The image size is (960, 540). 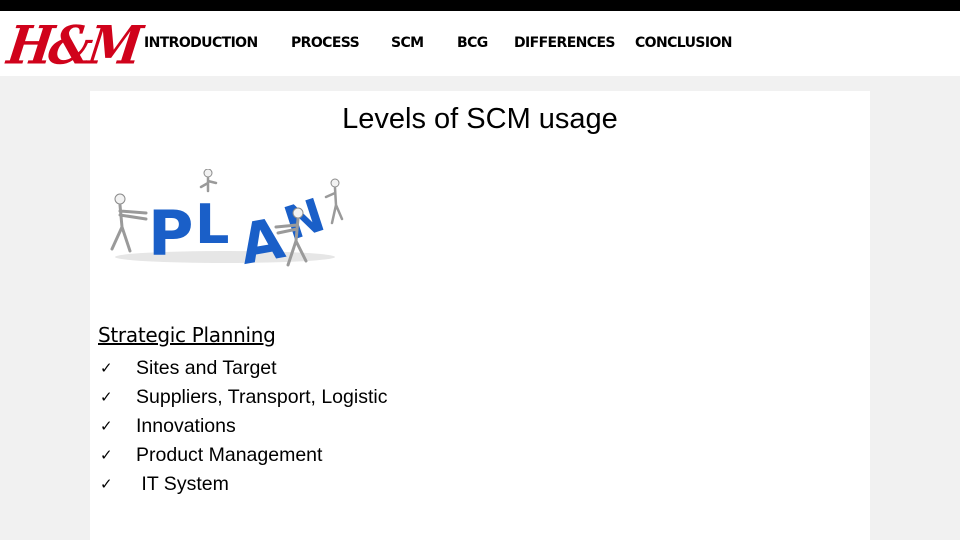 What do you see at coordinates (212, 224) in the screenshot?
I see `letter-l: L` at bounding box center [212, 224].